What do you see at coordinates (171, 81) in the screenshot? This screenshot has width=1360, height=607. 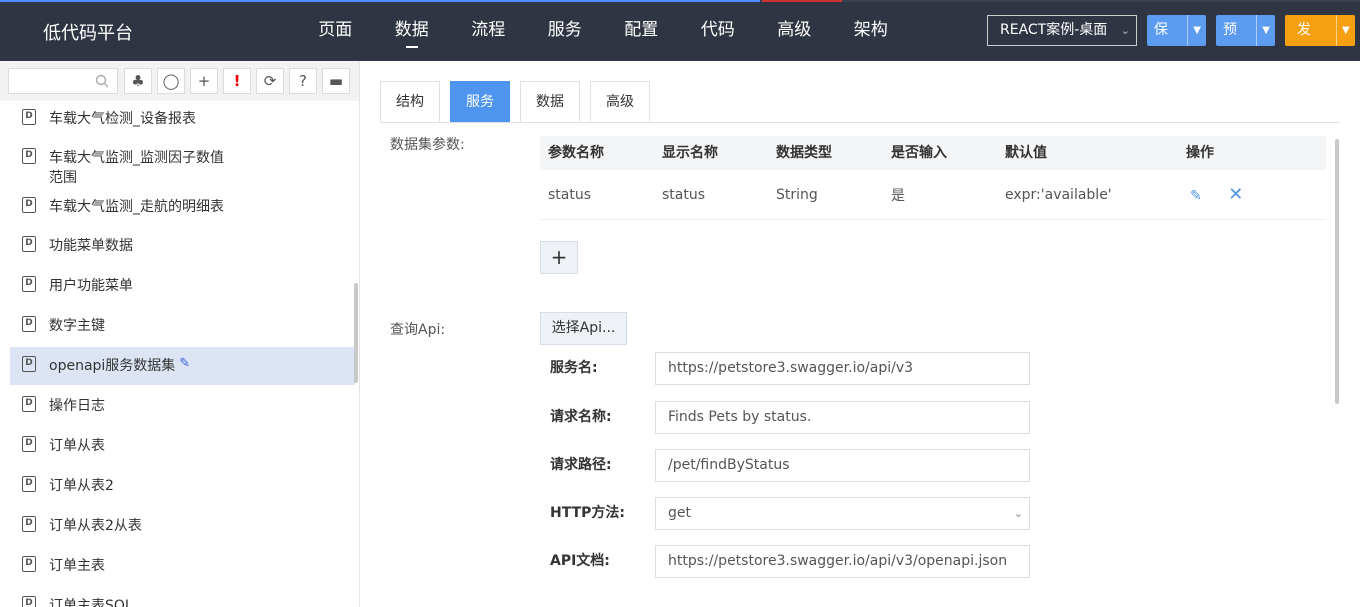 I see `tag-icon: ◯` at bounding box center [171, 81].